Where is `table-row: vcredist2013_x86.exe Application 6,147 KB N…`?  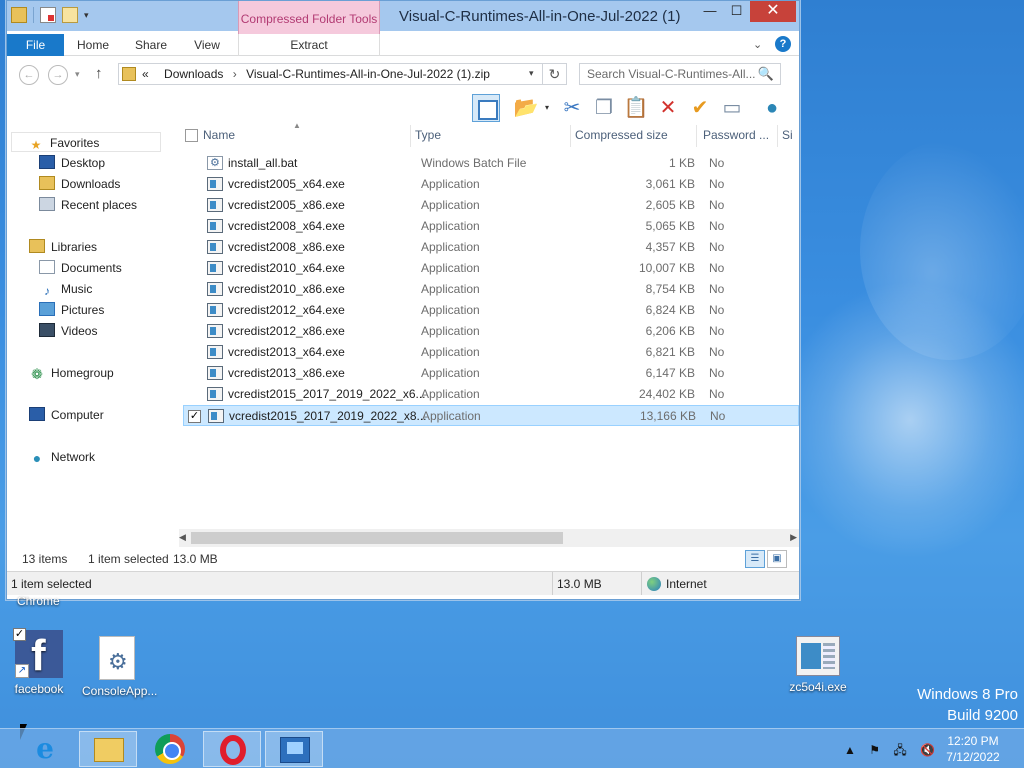 table-row: vcredist2013_x86.exe Application 6,147 KB N… is located at coordinates (491, 373).